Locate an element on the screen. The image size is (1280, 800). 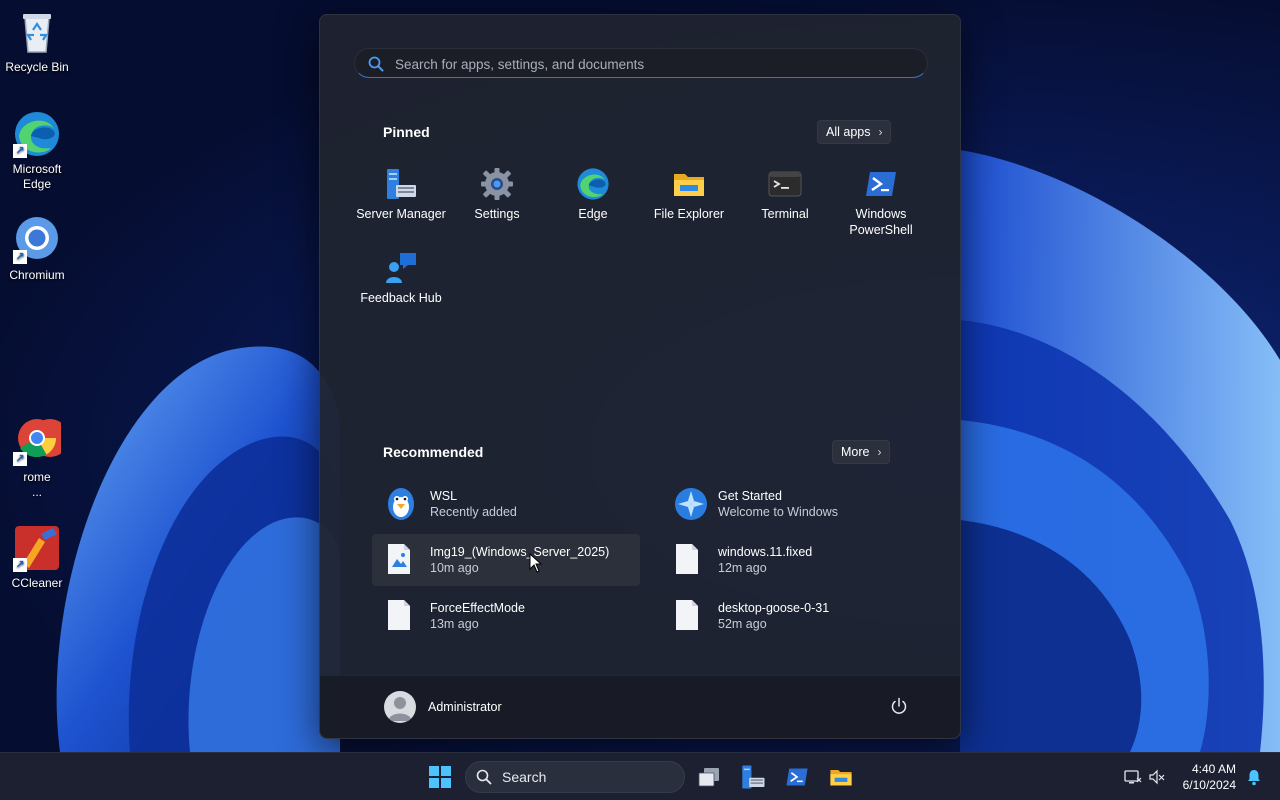
desktop-icon-chromium: ↗ Chromium is located at coordinates (37, 249).